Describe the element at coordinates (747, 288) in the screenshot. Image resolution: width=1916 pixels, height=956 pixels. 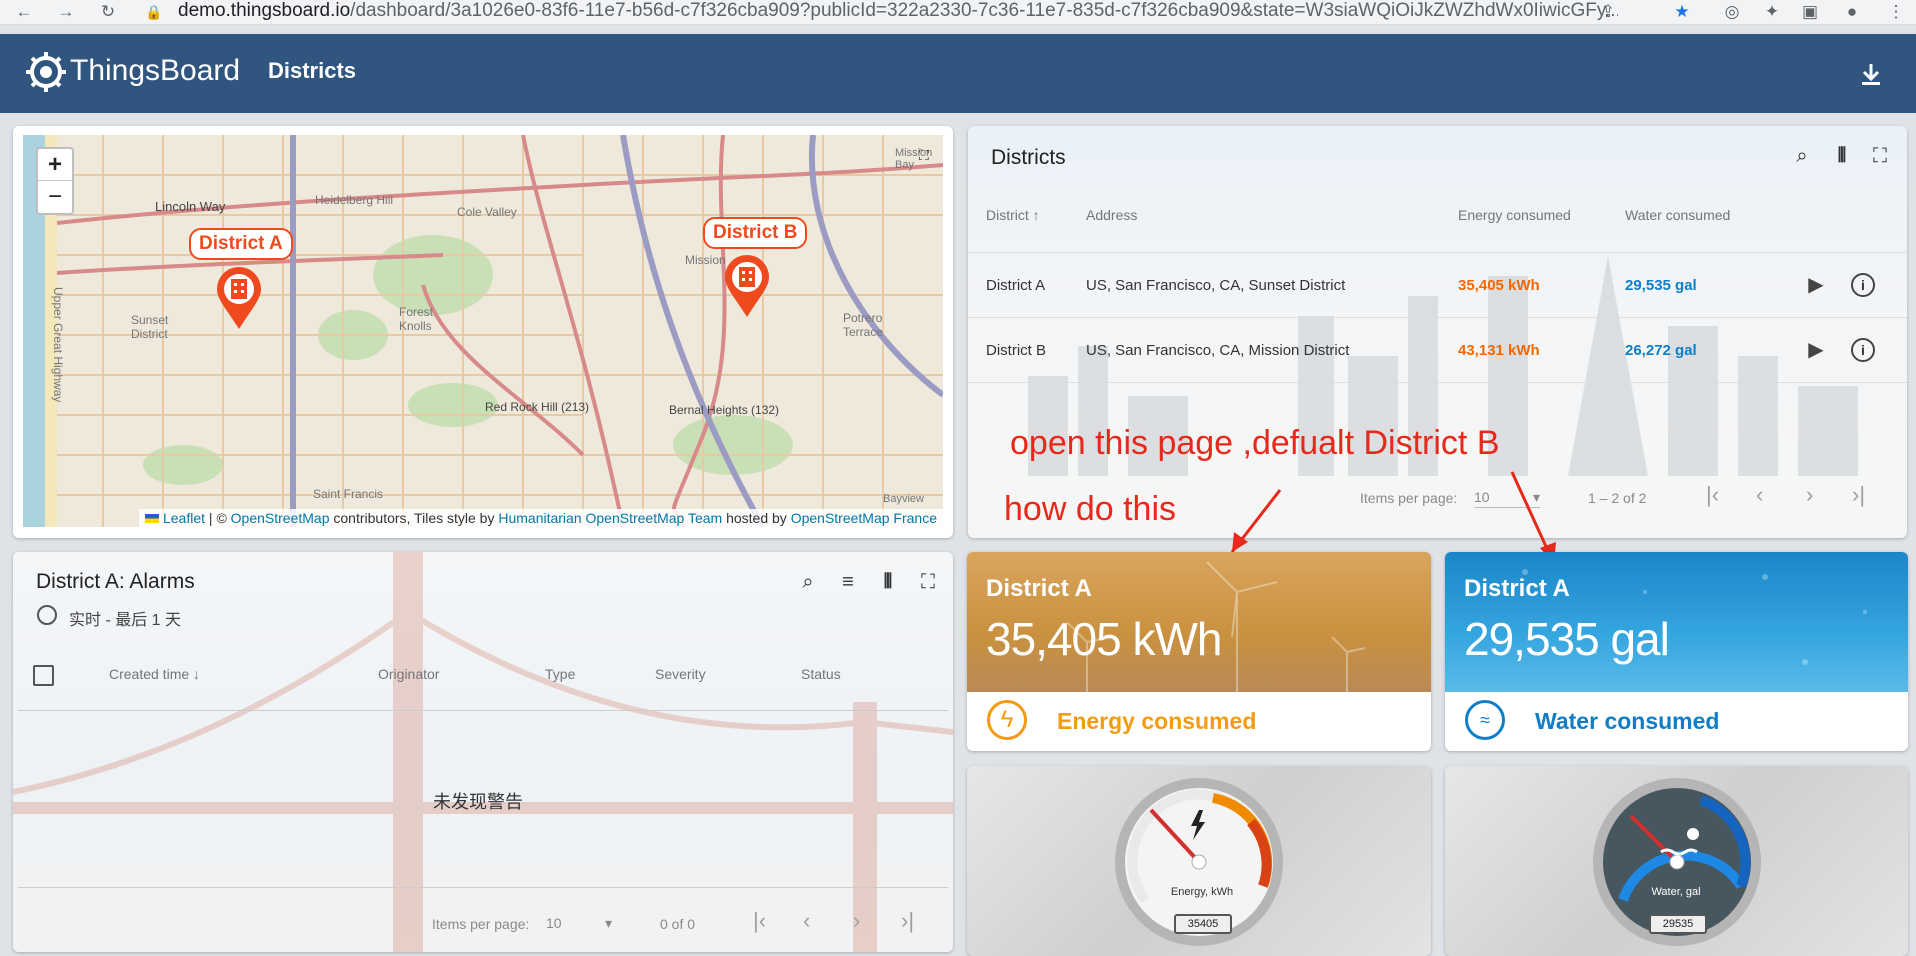
I see `marker-district-b-icon` at that location.